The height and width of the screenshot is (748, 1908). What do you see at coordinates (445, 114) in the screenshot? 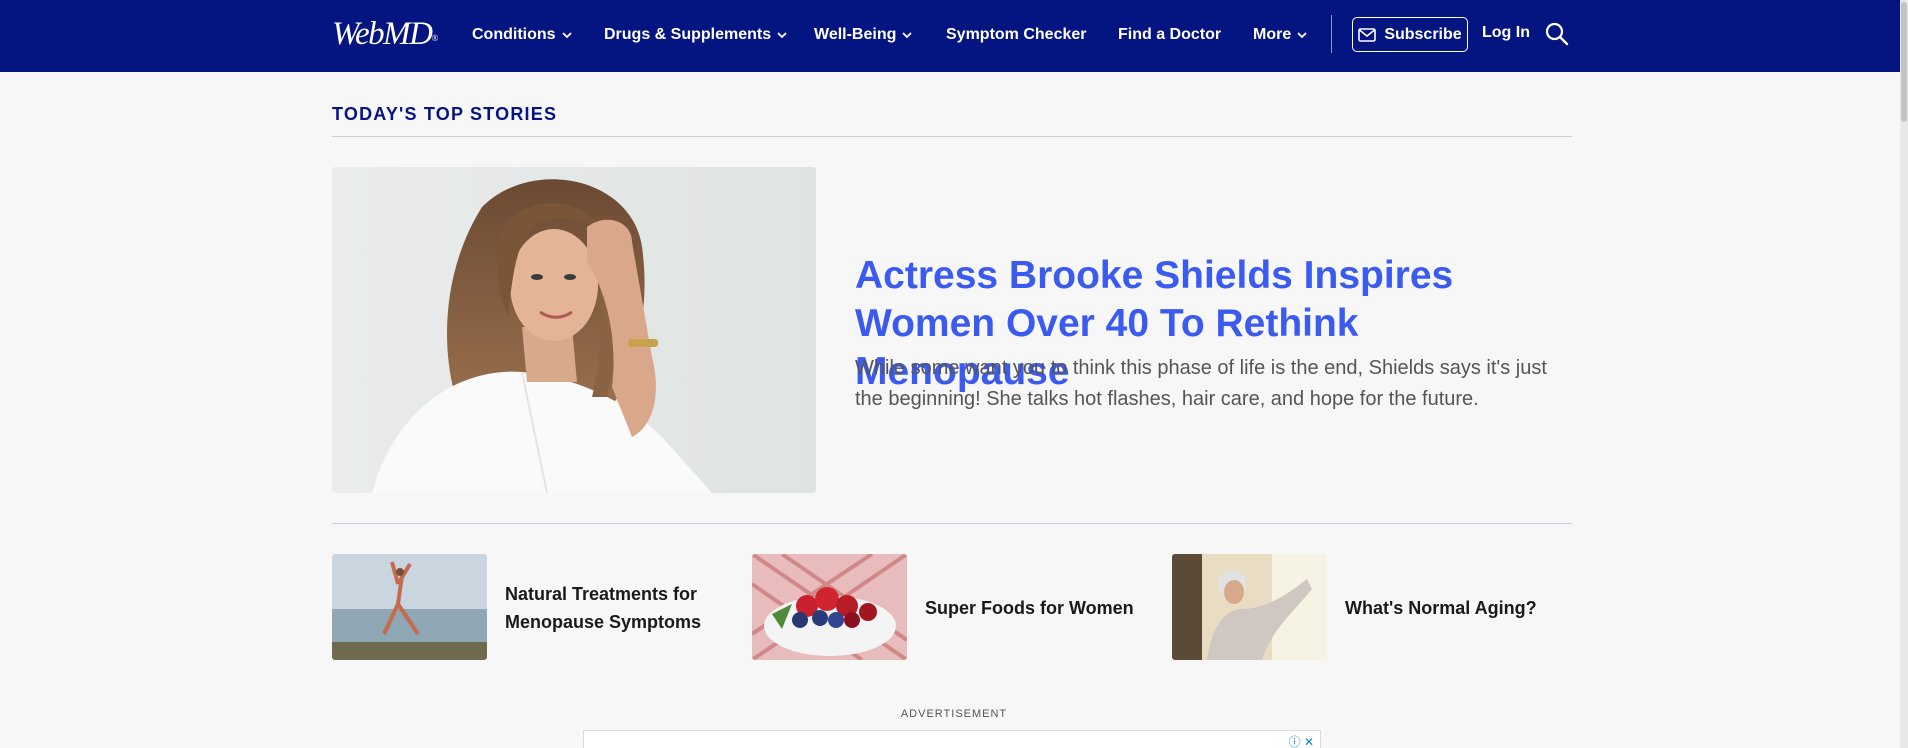
I see `section-title: TODAY'S TOP STORIES` at bounding box center [445, 114].